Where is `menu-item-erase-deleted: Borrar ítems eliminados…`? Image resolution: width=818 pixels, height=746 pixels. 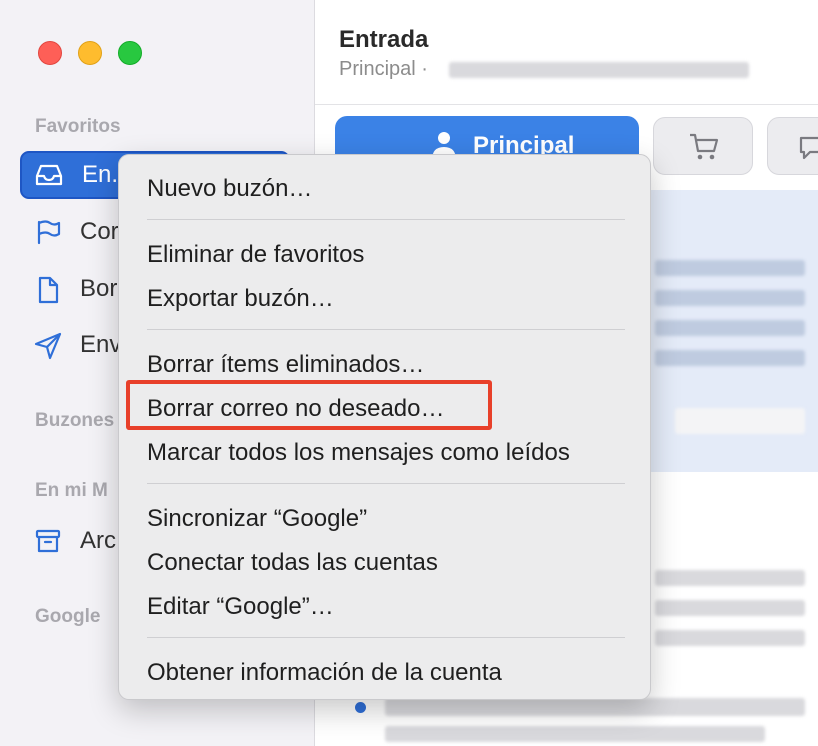
menu-item-erase-deleted: Borrar ítems eliminados… is located at coordinates (285, 365).